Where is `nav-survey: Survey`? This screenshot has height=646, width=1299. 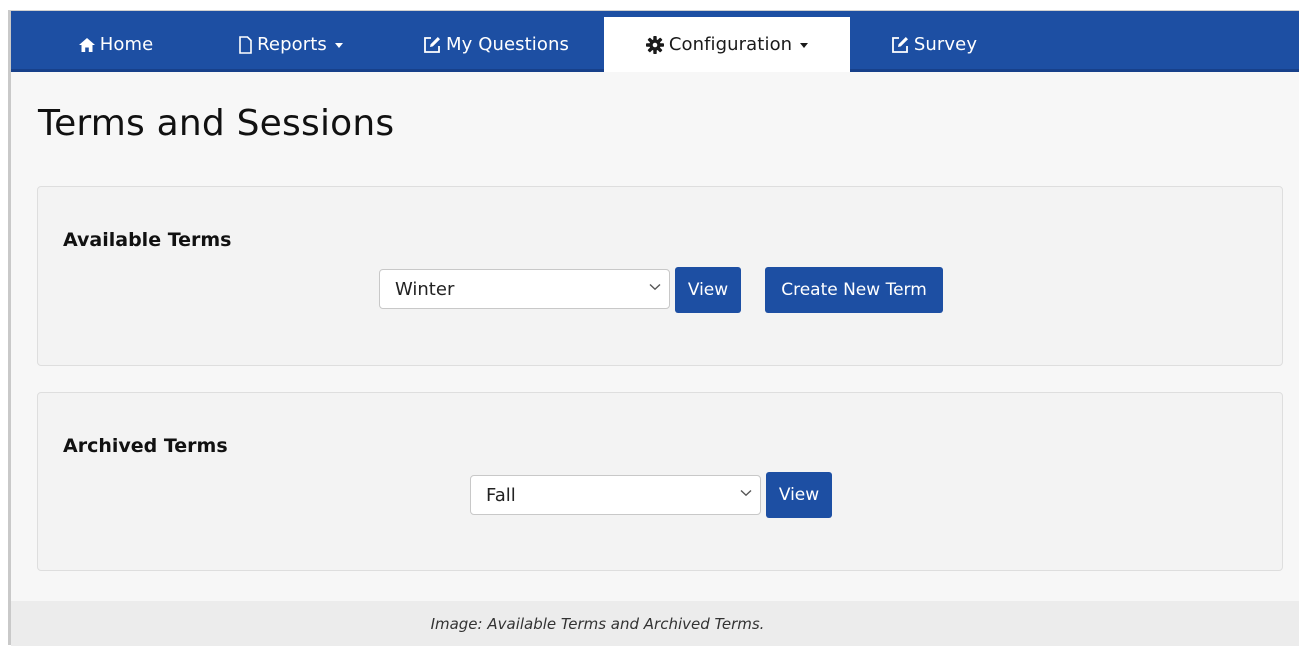 nav-survey: Survey is located at coordinates (934, 44).